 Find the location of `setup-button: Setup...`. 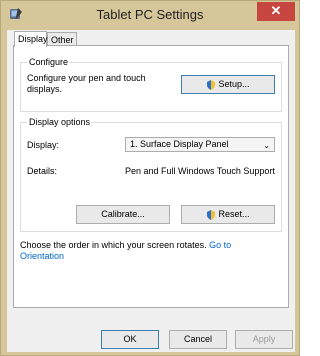

setup-button: Setup... is located at coordinates (228, 84).